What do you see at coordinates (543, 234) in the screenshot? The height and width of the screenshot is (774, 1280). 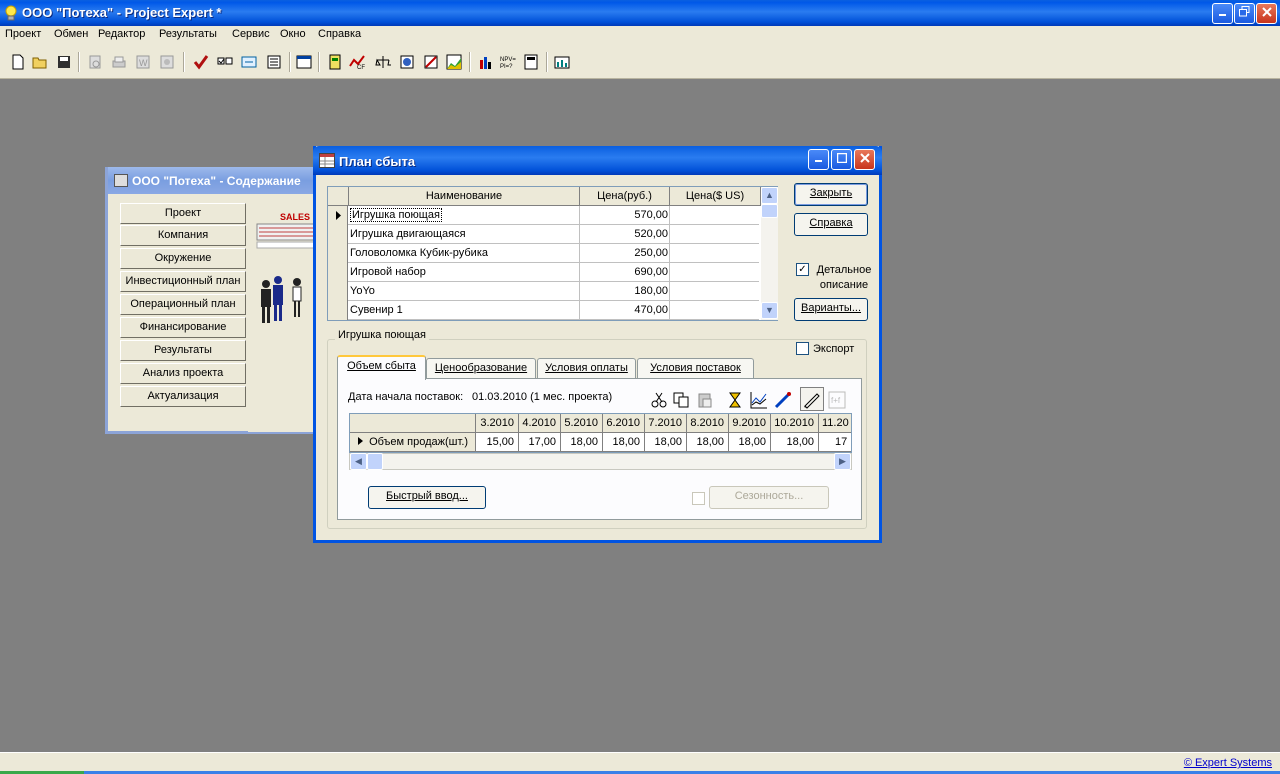 I see `product-row: Игрушка двигающаяся 520,00` at bounding box center [543, 234].